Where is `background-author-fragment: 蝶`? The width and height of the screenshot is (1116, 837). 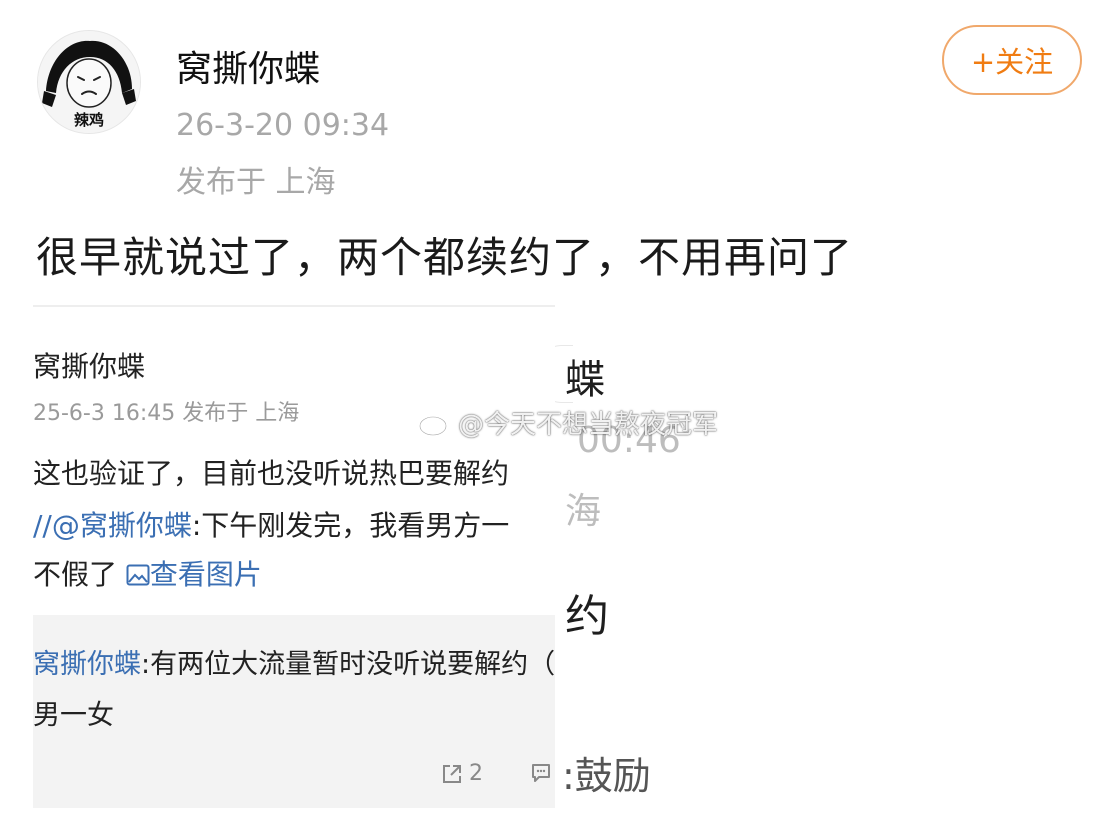 background-author-fragment: 蝶 is located at coordinates (585, 380).